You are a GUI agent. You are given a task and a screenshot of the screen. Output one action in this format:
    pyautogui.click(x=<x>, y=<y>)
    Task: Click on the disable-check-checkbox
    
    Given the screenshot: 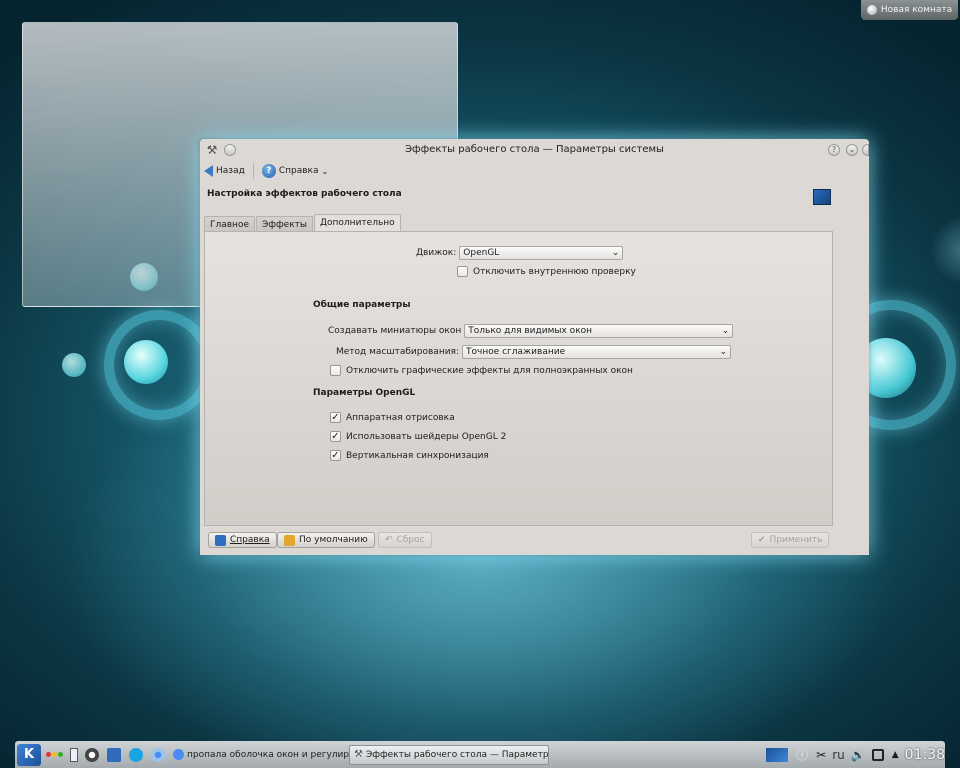 What is the action you would take?
    pyautogui.click(x=462, y=271)
    